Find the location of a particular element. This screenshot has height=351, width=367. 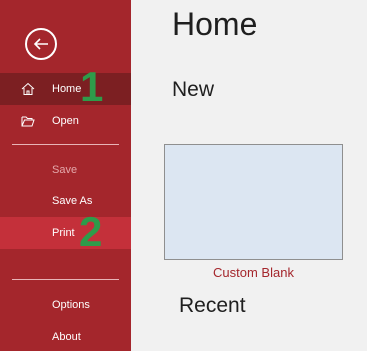

sidebar-item-save: Save is located at coordinates (65, 170).